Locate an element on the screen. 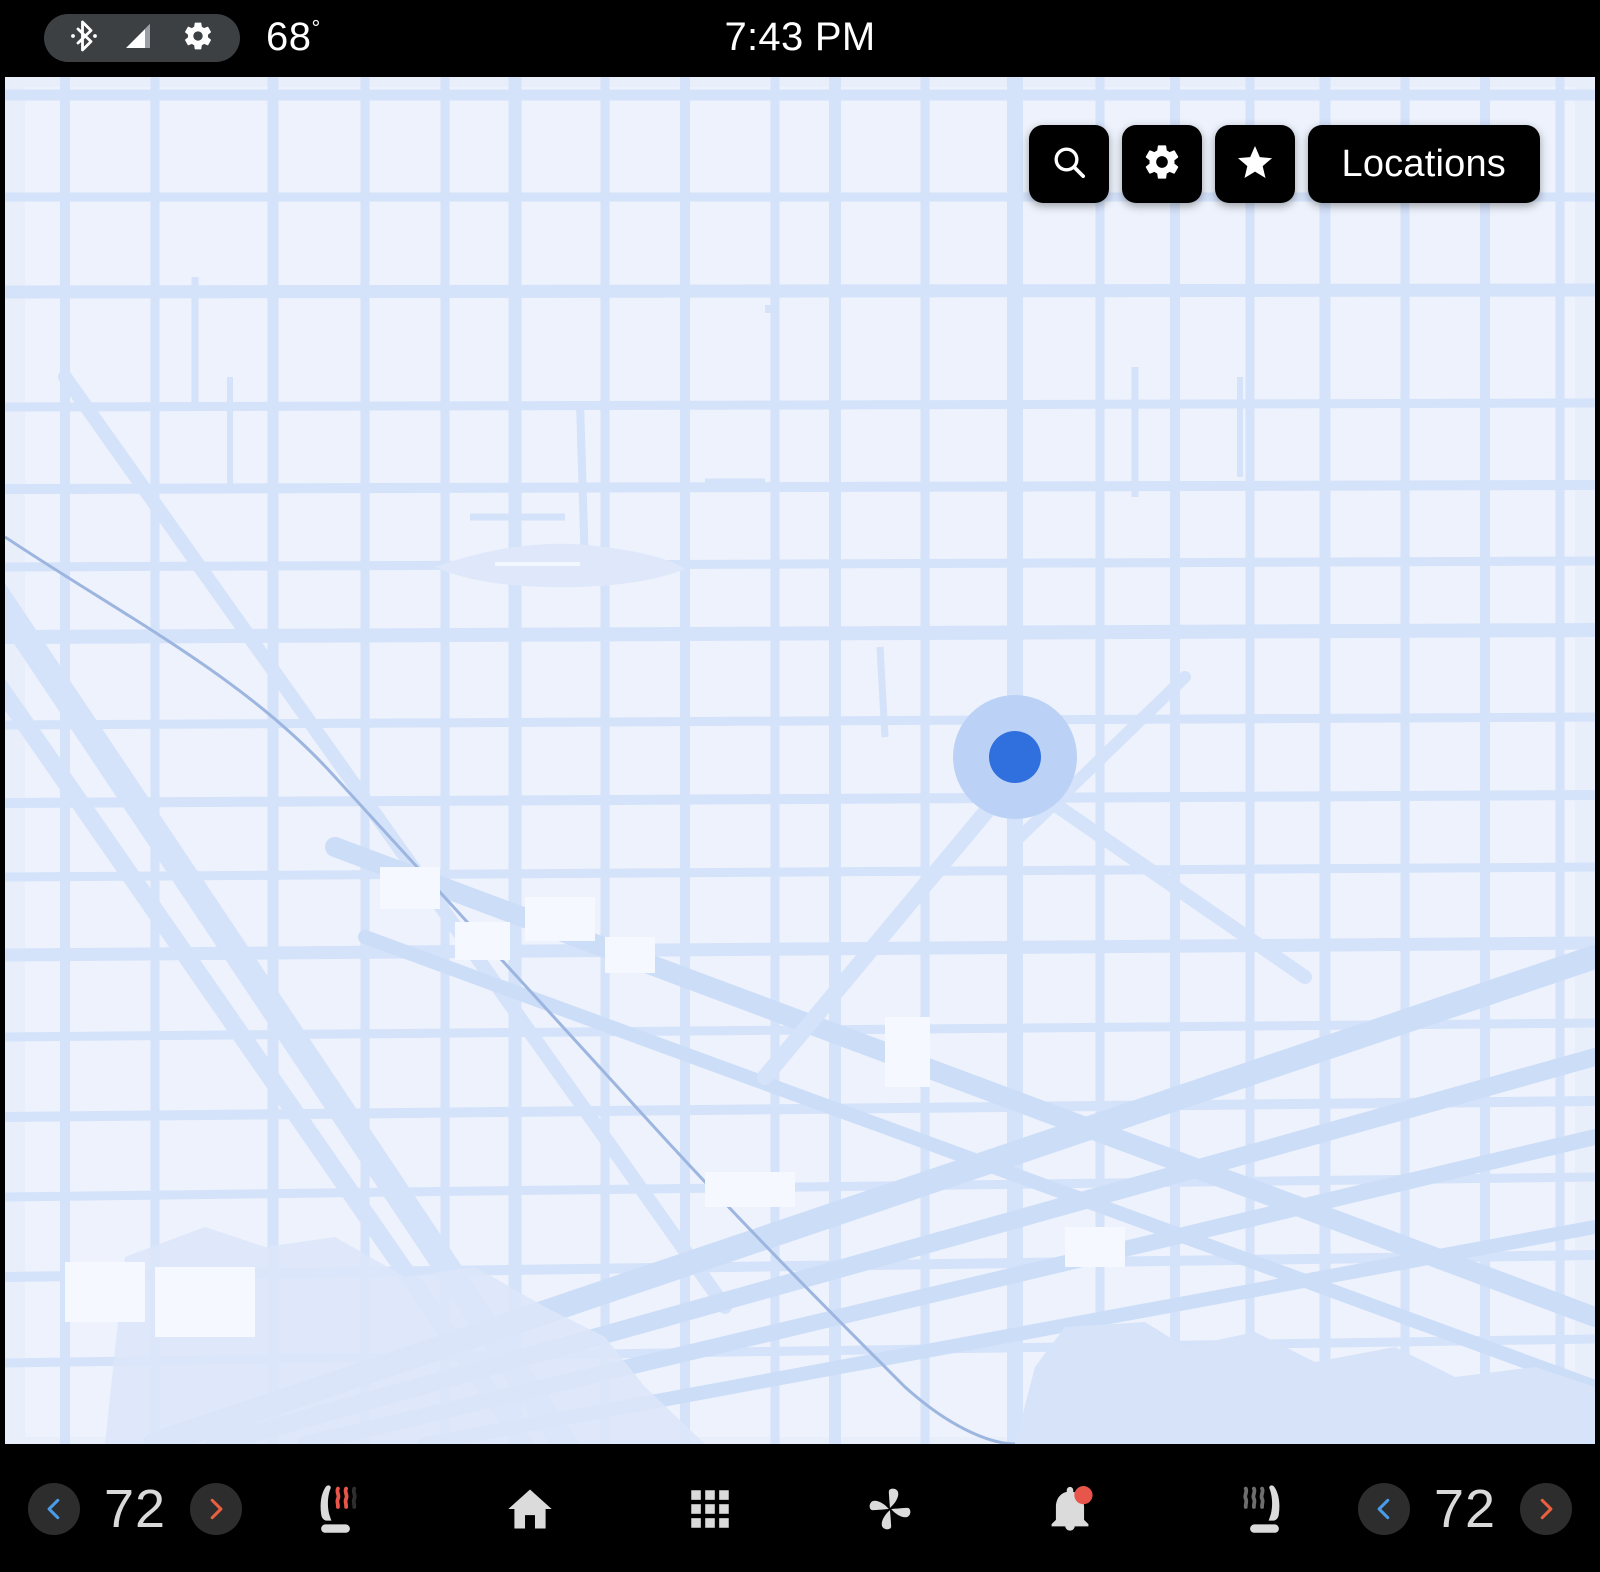 The height and width of the screenshot is (1572, 1600). search-button is located at coordinates (1068, 164).